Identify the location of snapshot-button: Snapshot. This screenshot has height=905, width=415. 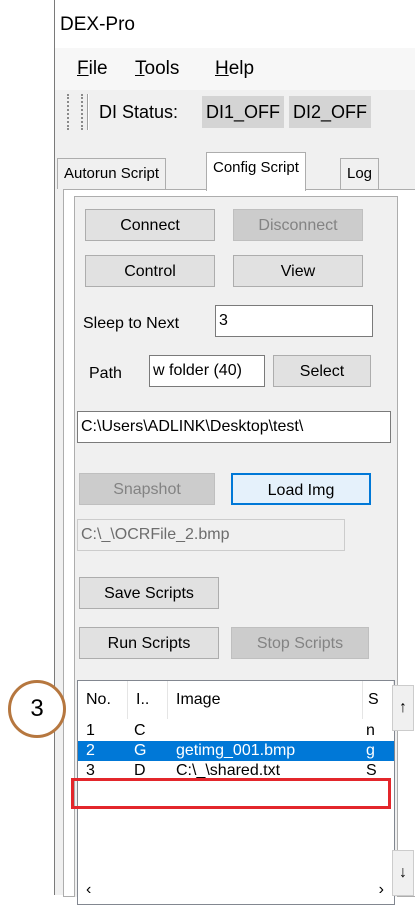
(147, 489).